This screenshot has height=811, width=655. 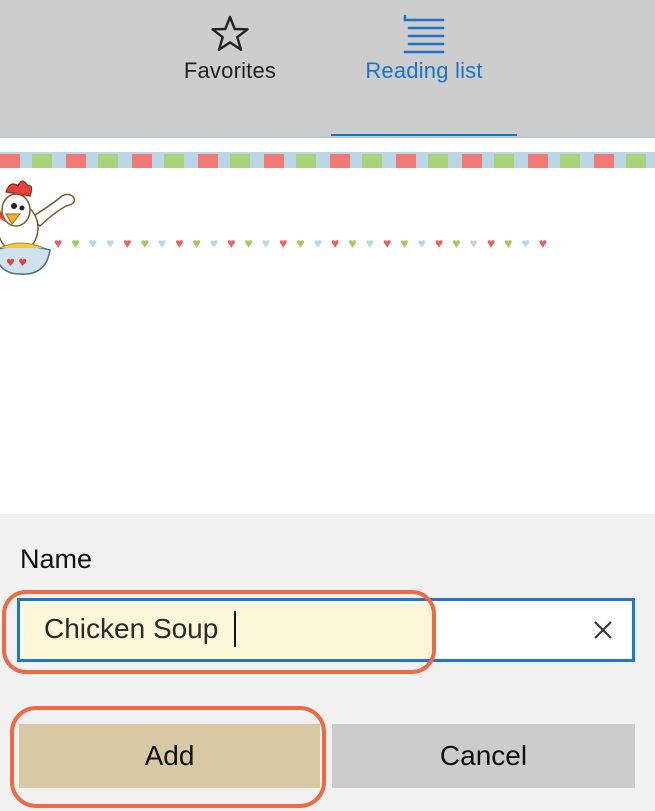 What do you see at coordinates (235, 629) in the screenshot?
I see `text-caret` at bounding box center [235, 629].